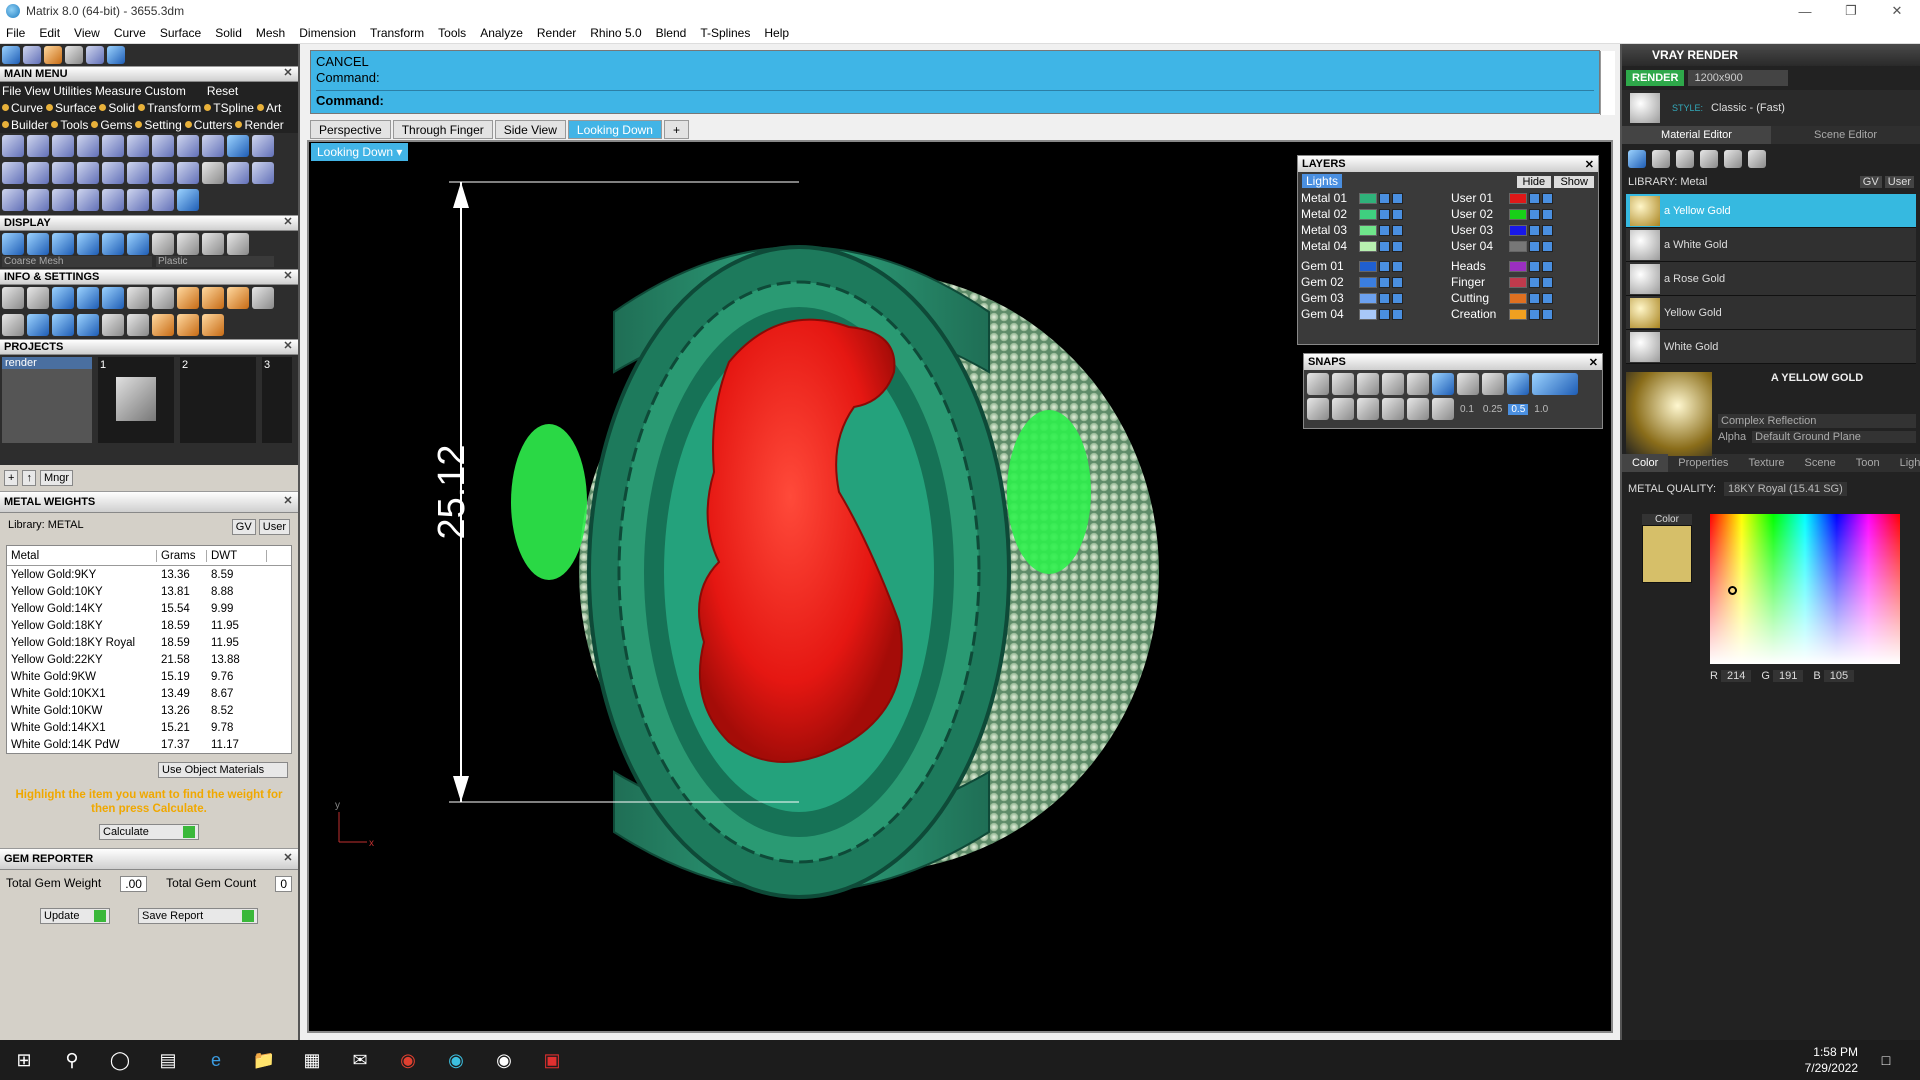 This screenshot has width=1920, height=1080. Describe the element at coordinates (268, 108) in the screenshot. I see `mm-art: Art` at that location.